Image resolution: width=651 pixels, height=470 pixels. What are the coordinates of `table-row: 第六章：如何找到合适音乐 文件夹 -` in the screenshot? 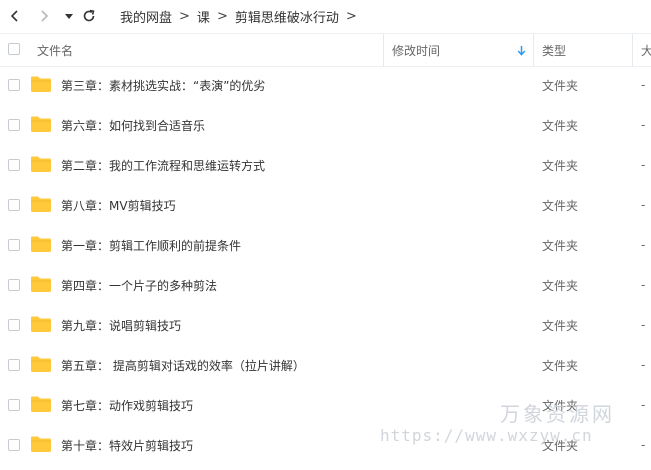 It's located at (325, 125).